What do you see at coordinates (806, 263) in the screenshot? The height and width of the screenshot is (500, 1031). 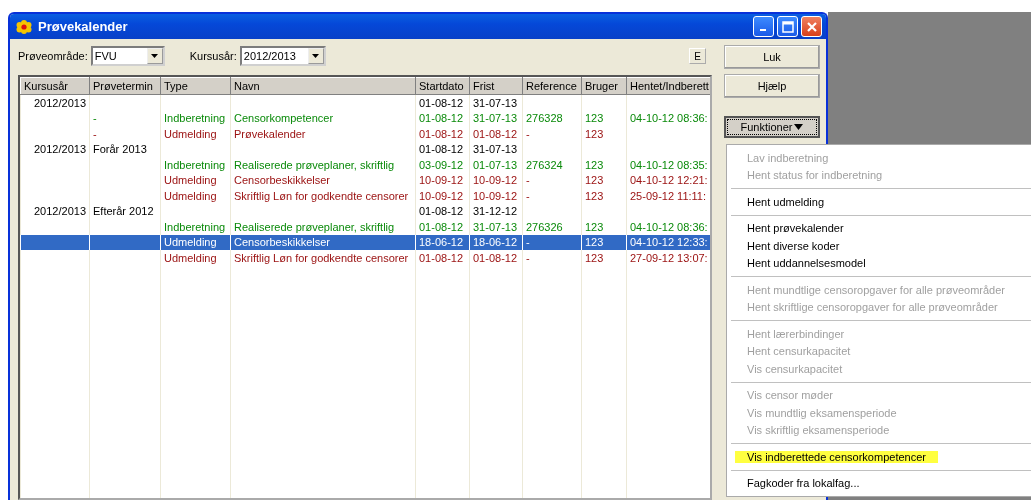 I see `menu-item: Hent uddannelsesmodel` at bounding box center [806, 263].